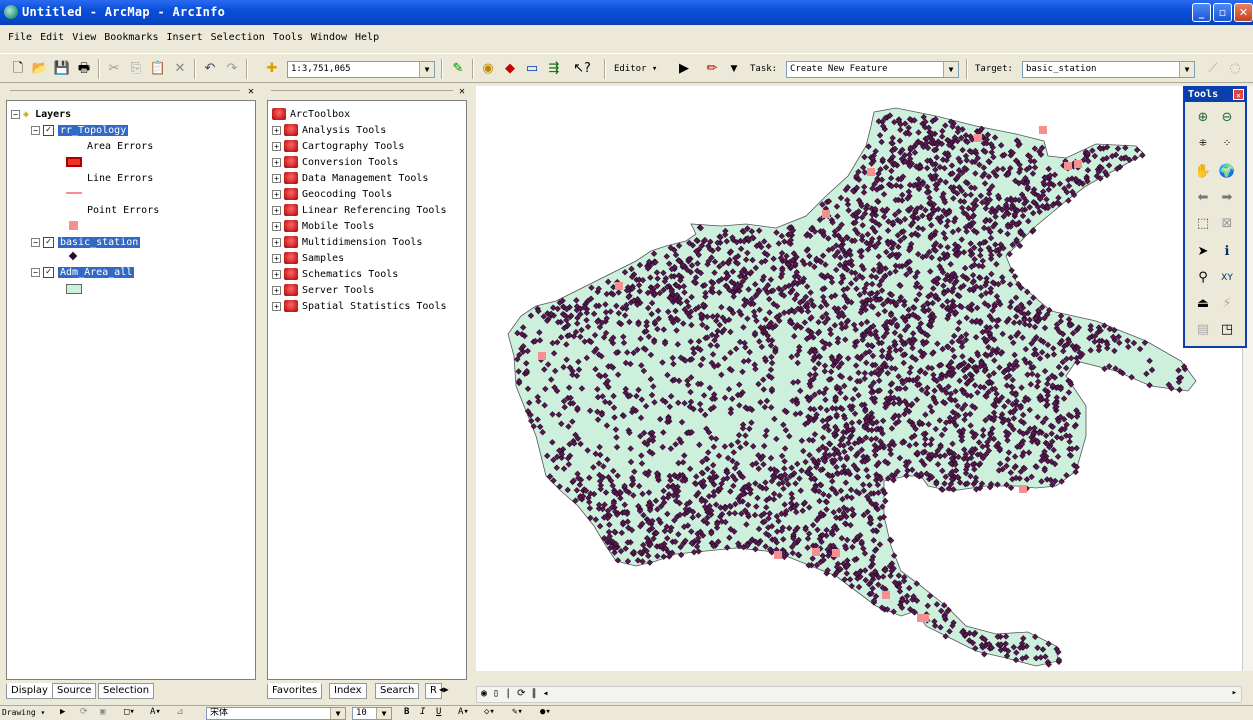 Image resolution: width=1253 pixels, height=720 pixels. Describe the element at coordinates (311, 115) in the screenshot. I see `toolbox-root: ArcToolbox` at that location.